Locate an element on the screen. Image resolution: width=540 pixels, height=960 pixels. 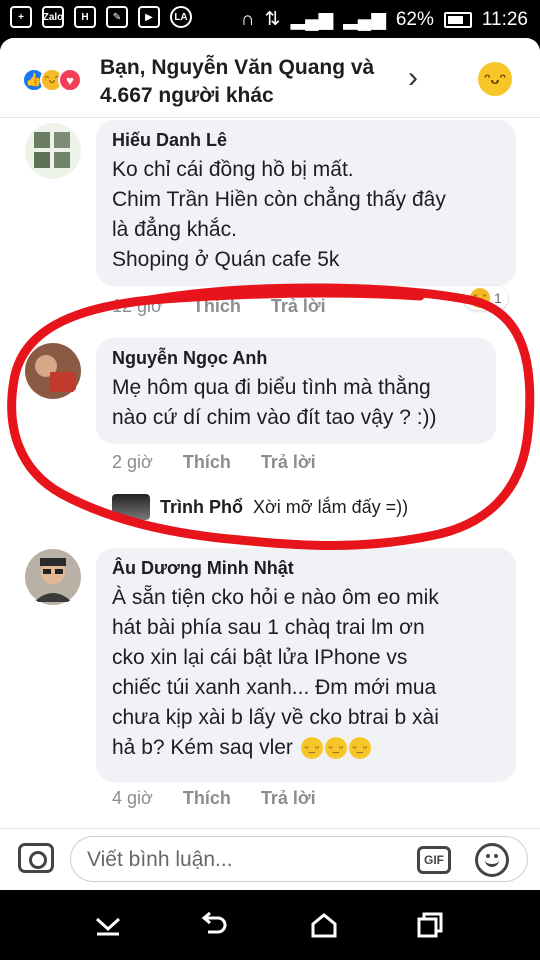
comment-time: 2 giờ is located at coordinates (132, 462).